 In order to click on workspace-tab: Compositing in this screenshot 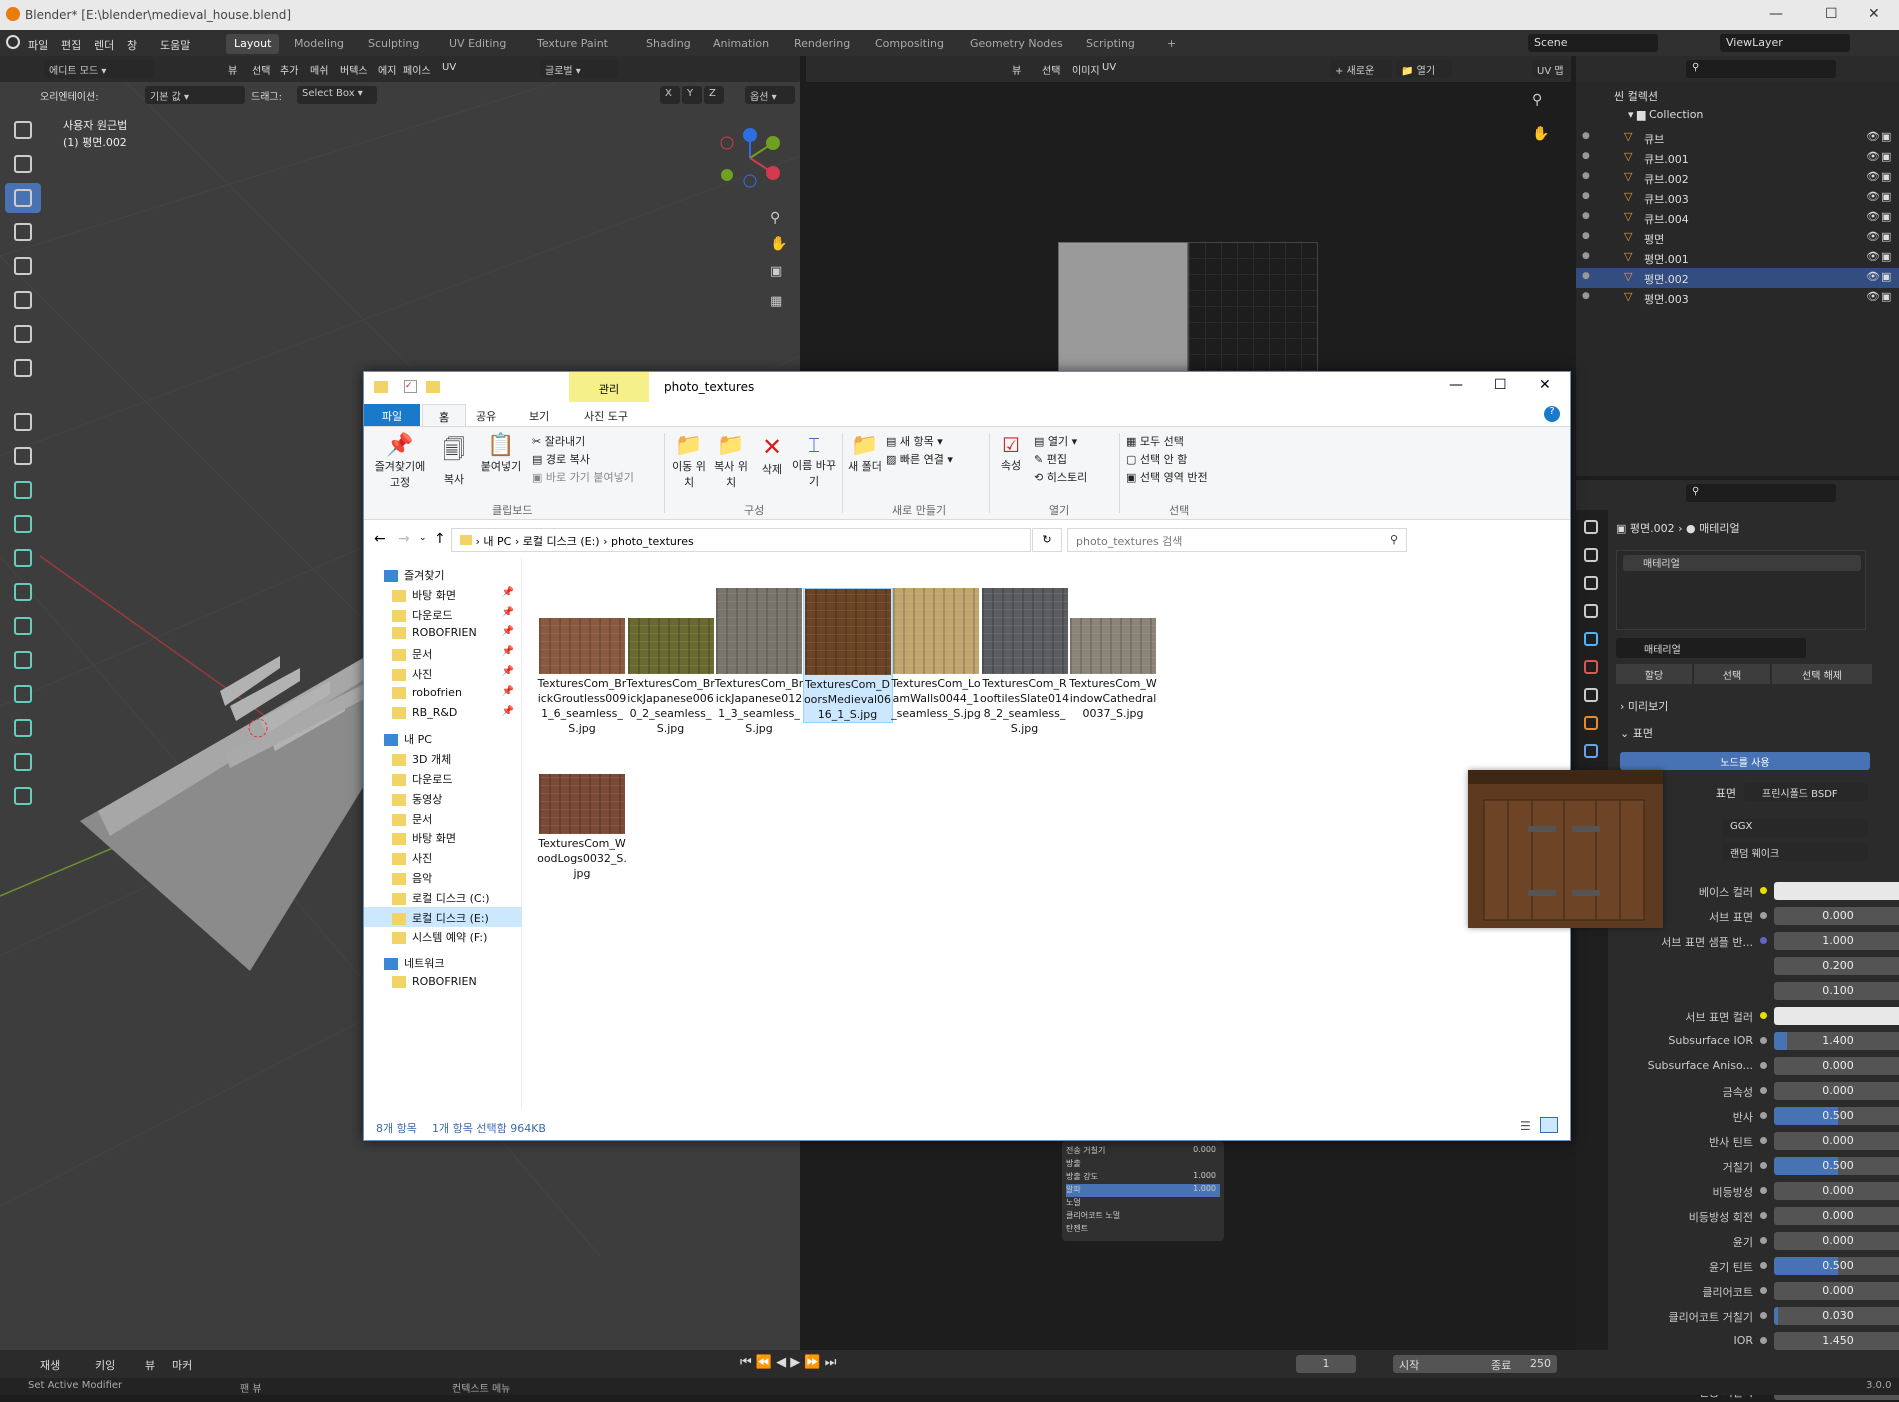, I will do `click(909, 44)`.